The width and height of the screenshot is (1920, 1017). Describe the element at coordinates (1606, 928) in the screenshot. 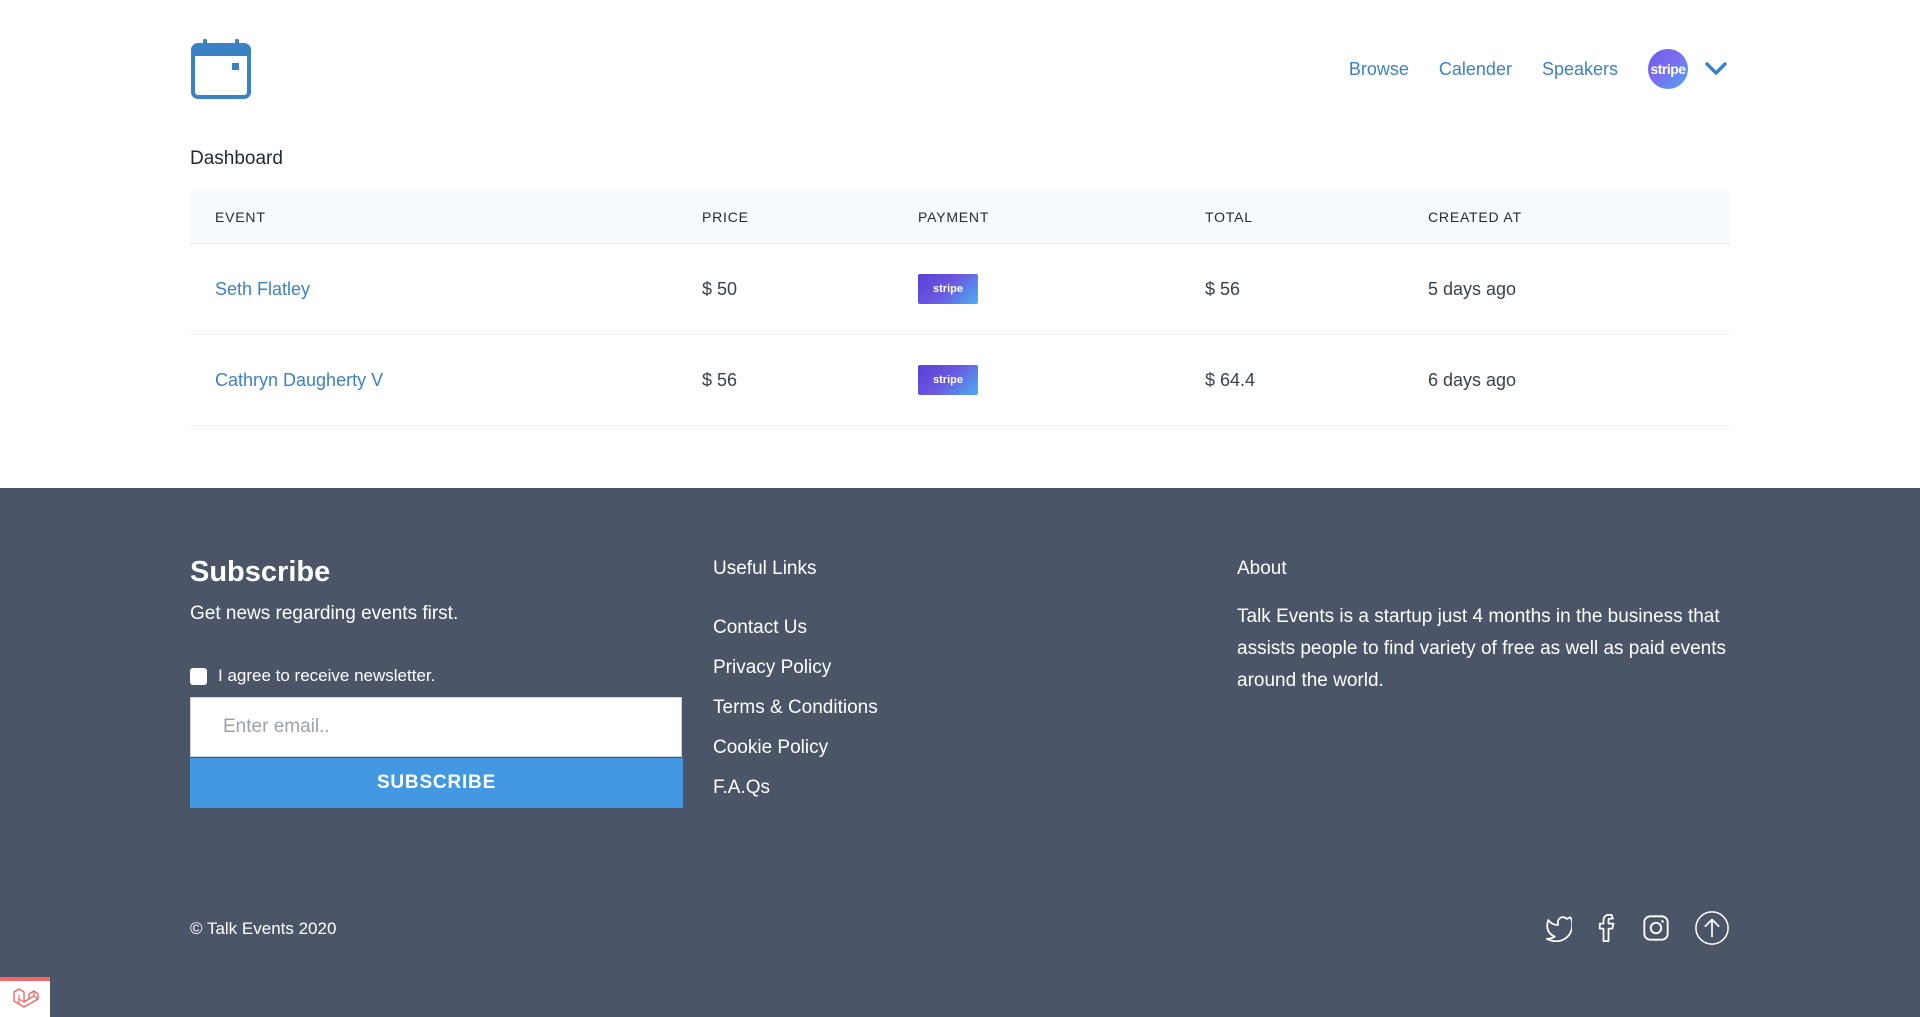

I see `facebook-icon` at that location.